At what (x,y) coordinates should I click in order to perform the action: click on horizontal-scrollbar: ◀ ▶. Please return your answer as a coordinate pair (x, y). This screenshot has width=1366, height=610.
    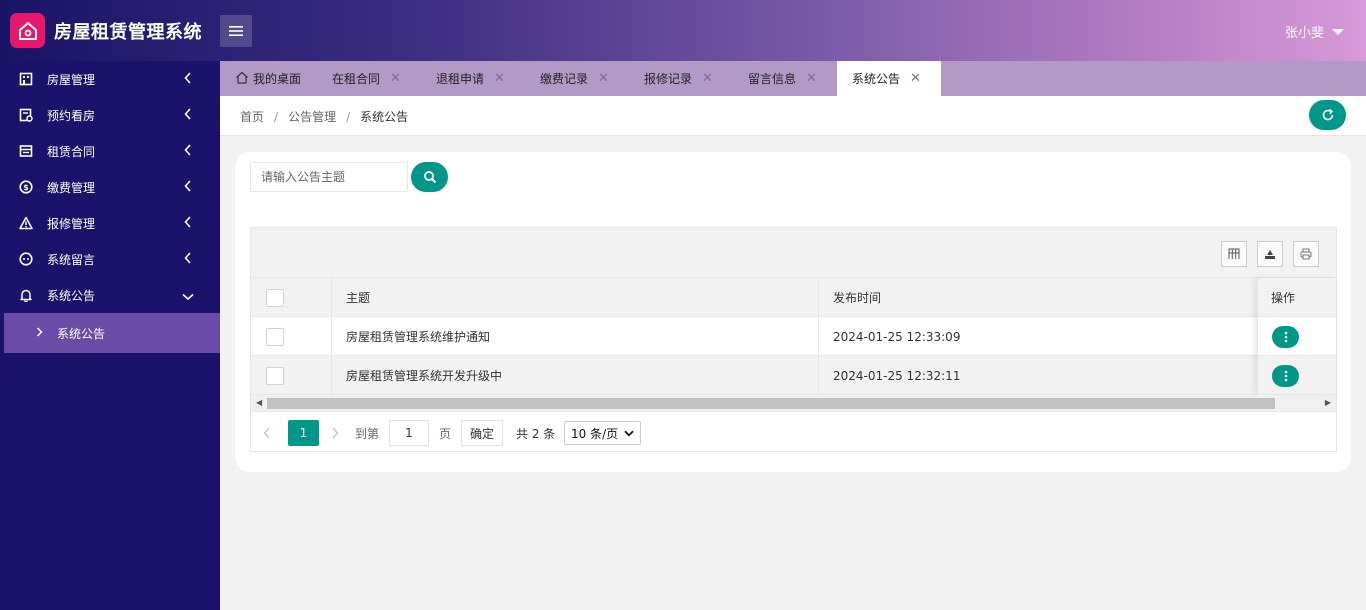
    Looking at the image, I should click on (793, 403).